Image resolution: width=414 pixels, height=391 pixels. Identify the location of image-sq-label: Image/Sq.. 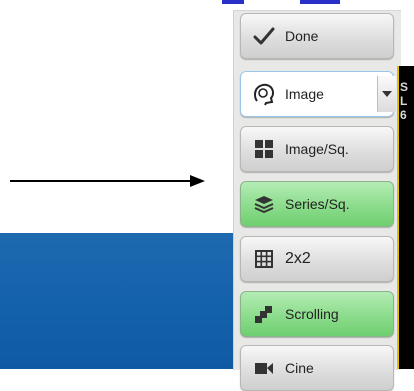
(317, 149).